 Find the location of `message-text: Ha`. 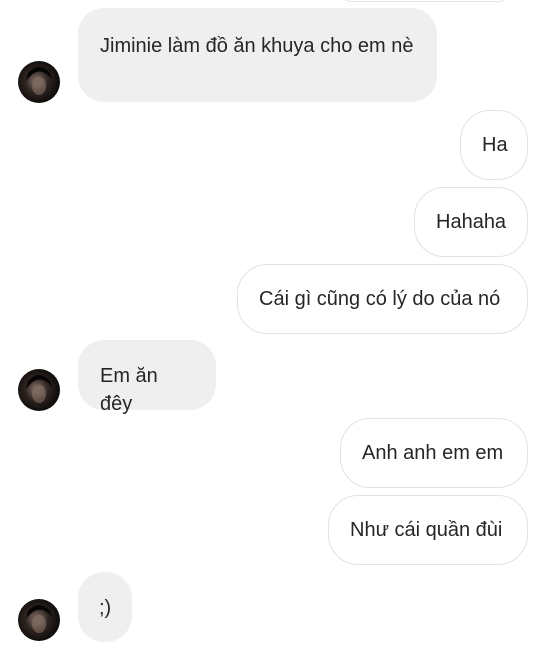

message-text: Ha is located at coordinates (495, 145).